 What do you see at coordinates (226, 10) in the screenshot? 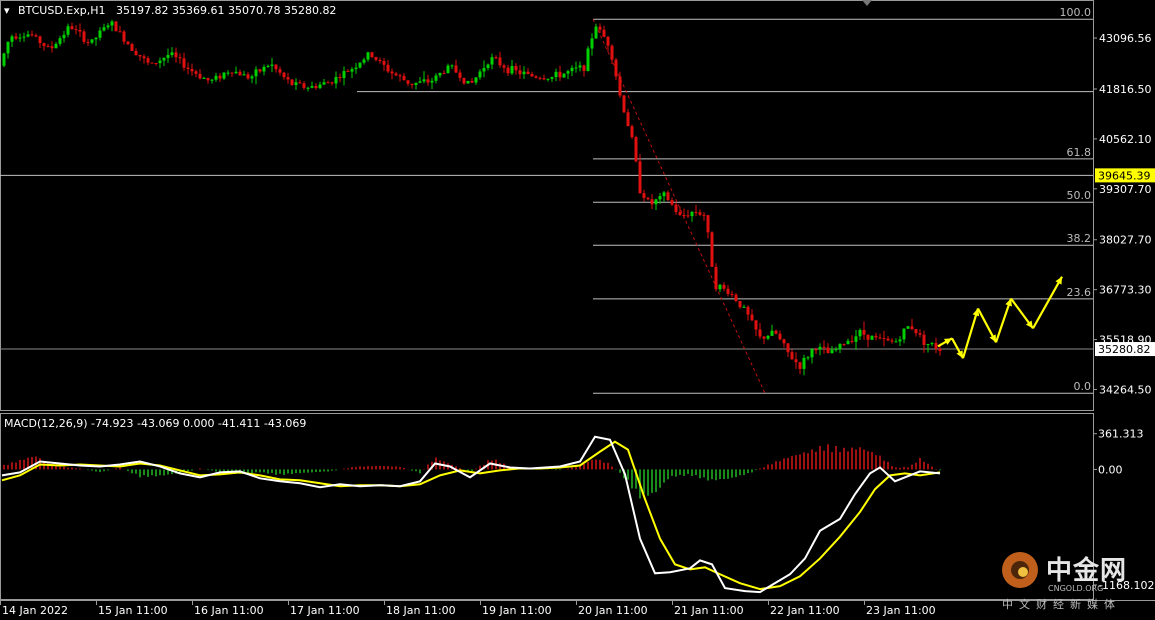
I see `ohlc-readout: 35197.82 35369.61 35070.78 35280.82` at bounding box center [226, 10].